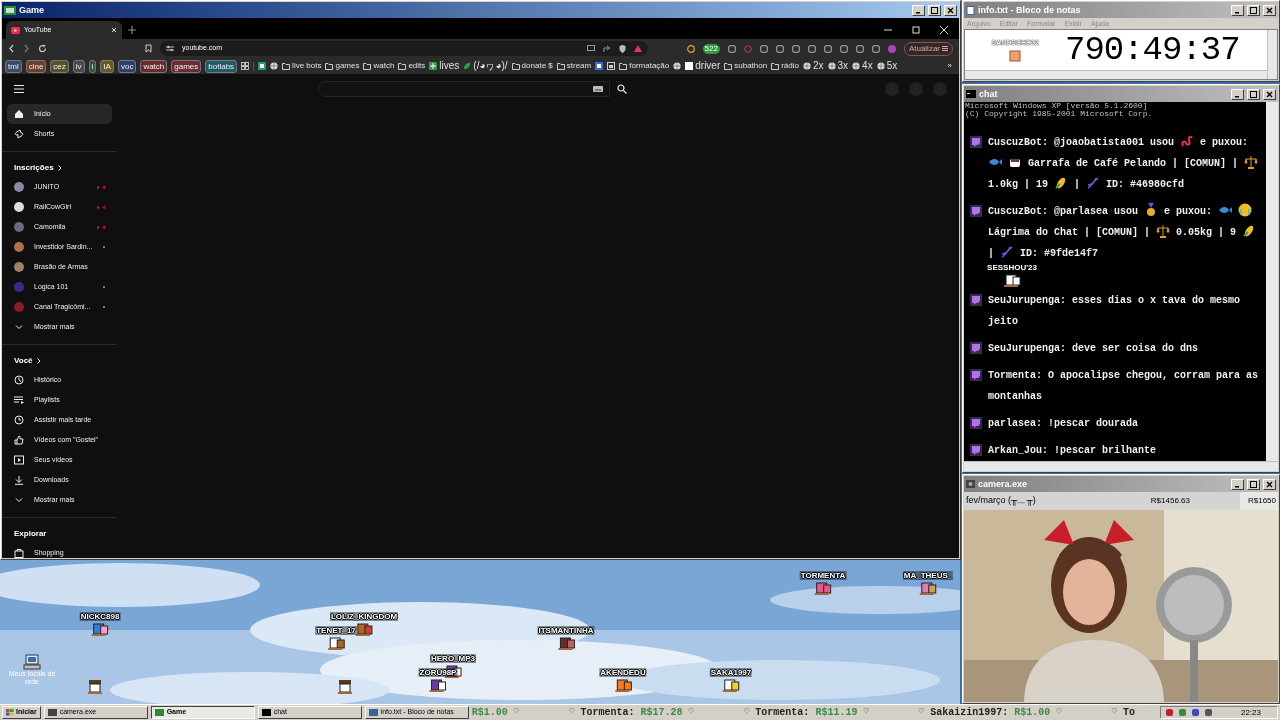 This screenshot has width=1280, height=720. Describe the element at coordinates (891, 48) in the screenshot. I see `profile-avatar-icon` at that location.